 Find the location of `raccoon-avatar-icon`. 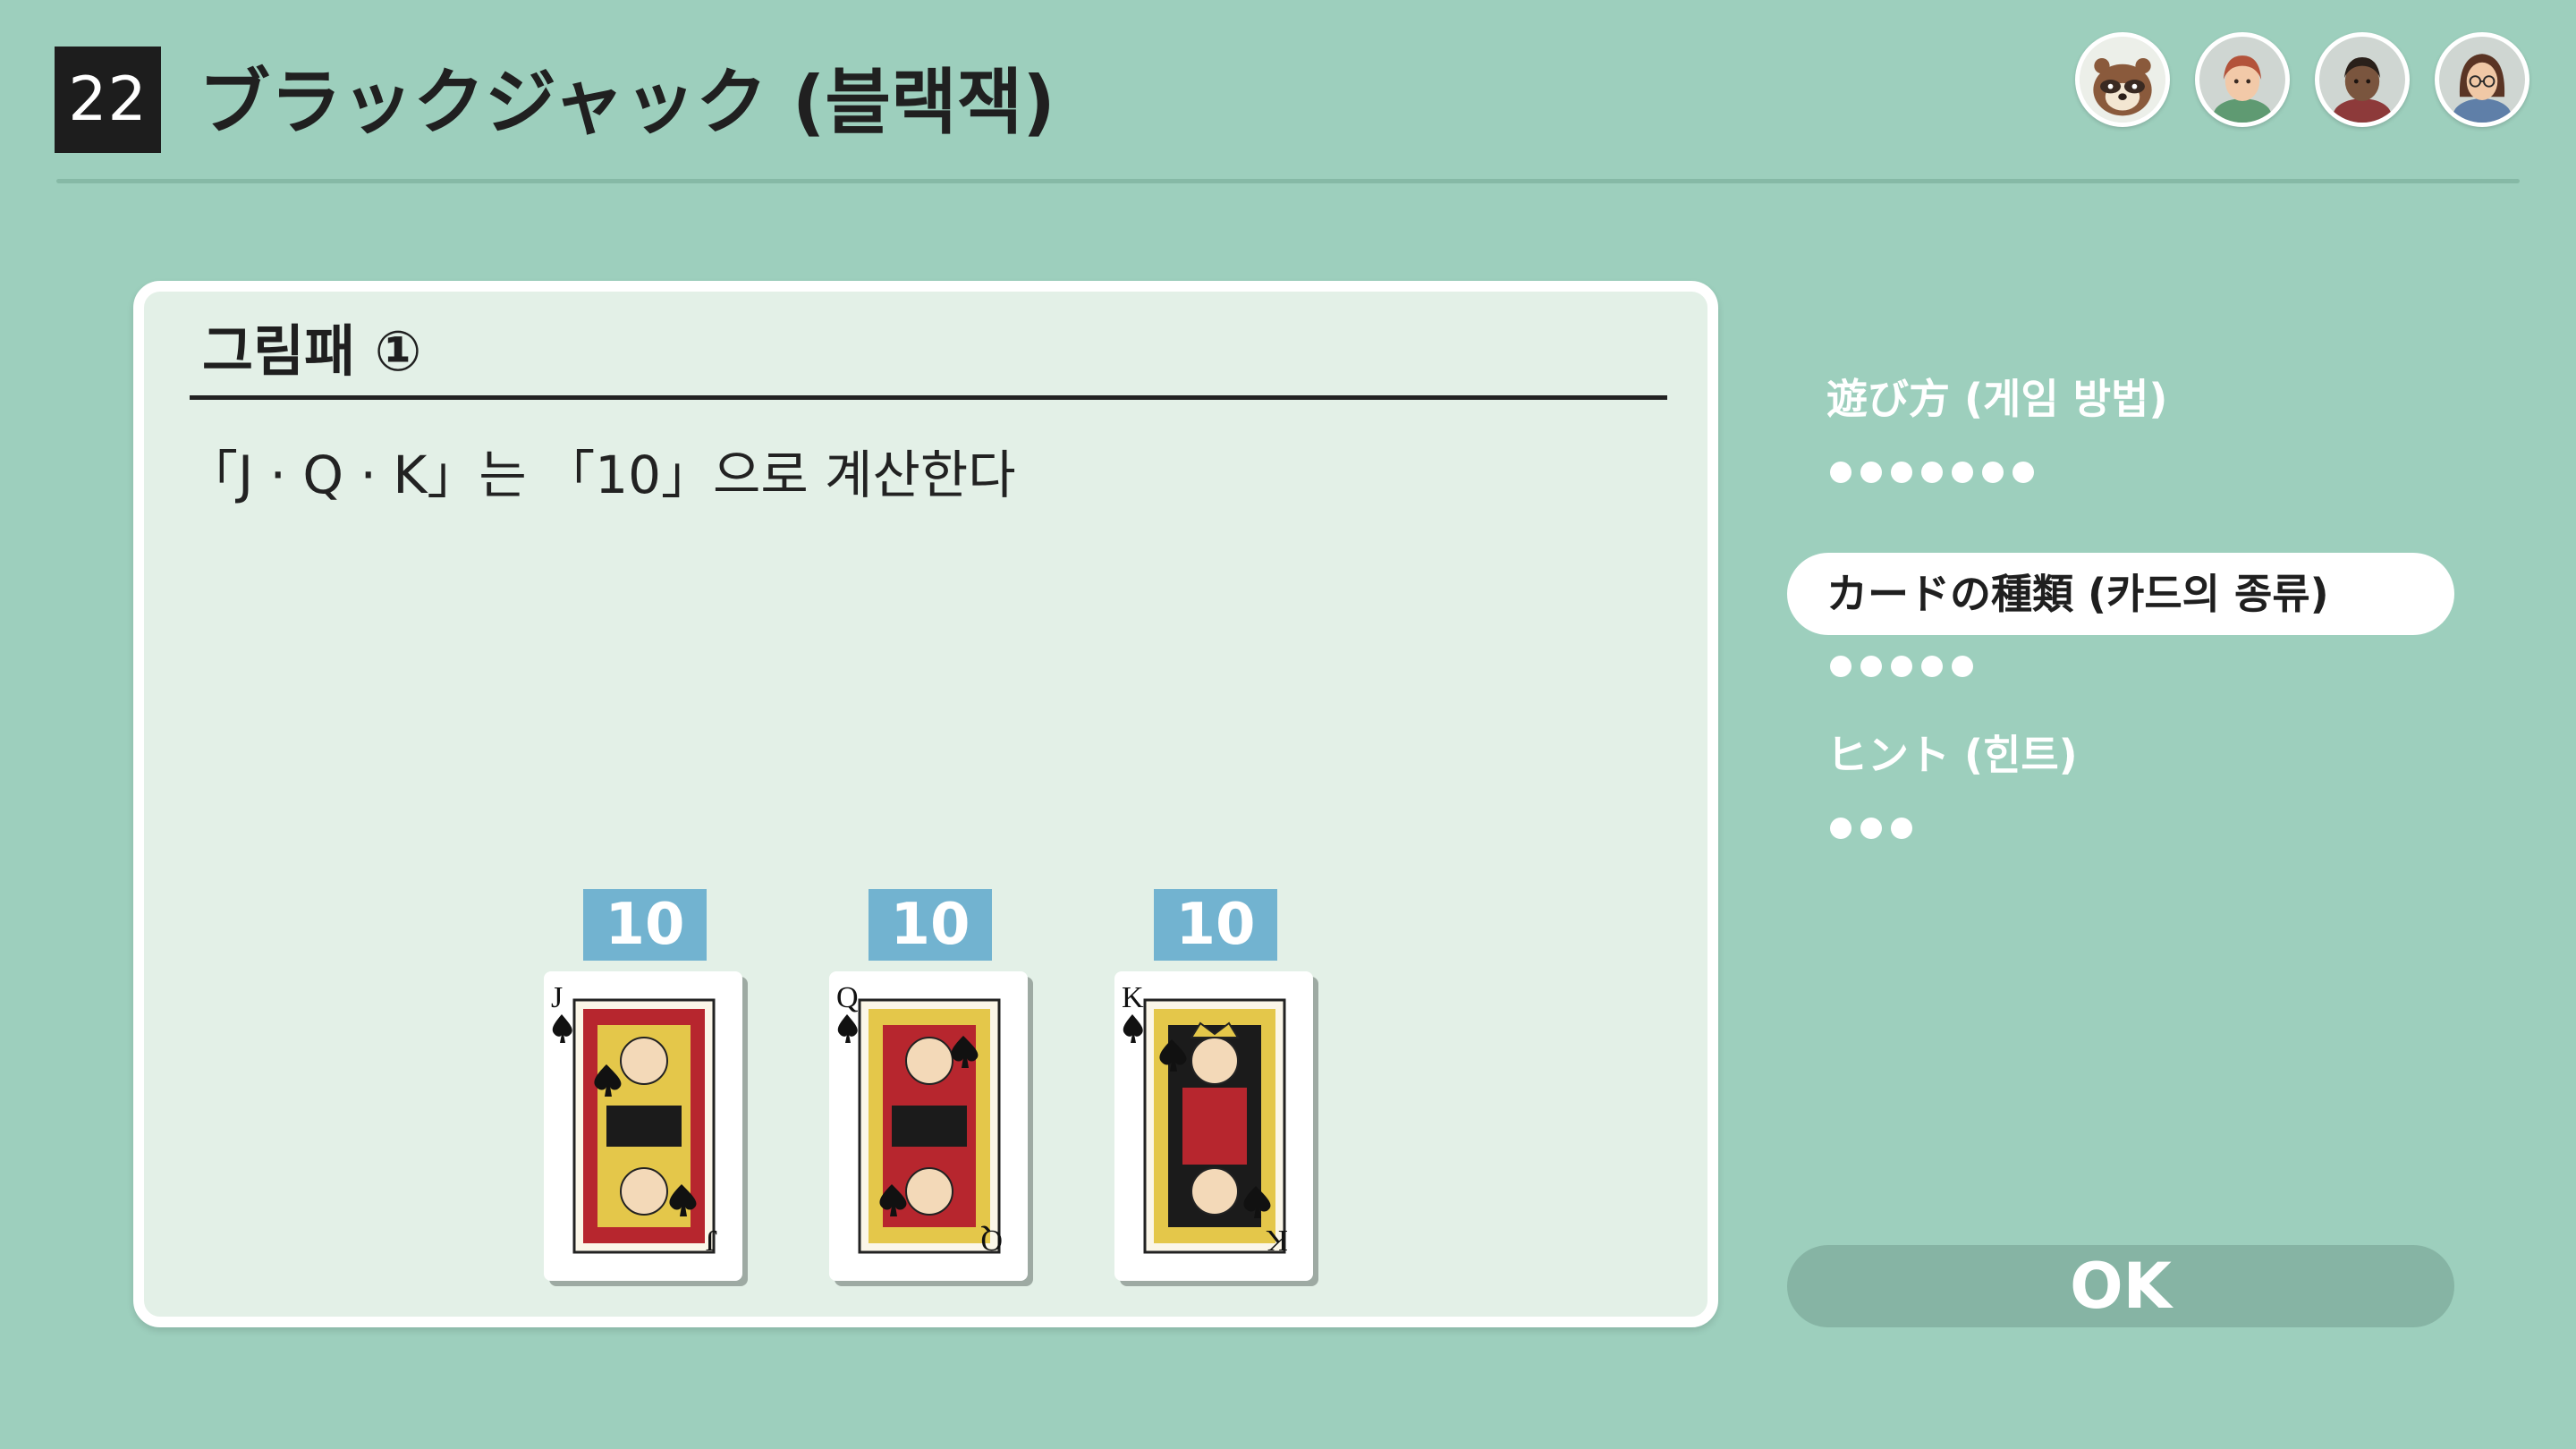

raccoon-avatar-icon is located at coordinates (2122, 79).